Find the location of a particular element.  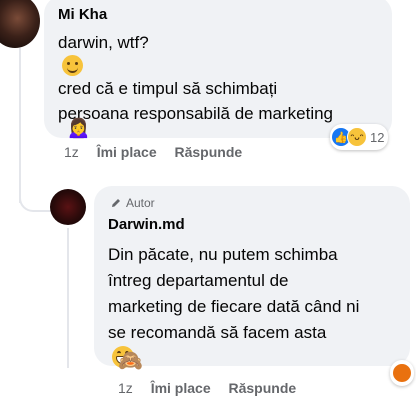

author-badge-label: Autor is located at coordinates (140, 203).